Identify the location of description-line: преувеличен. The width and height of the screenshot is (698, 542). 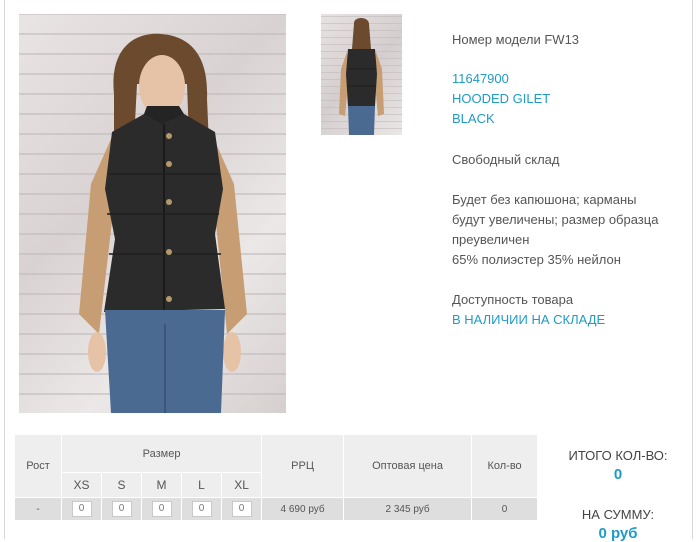
(491, 239).